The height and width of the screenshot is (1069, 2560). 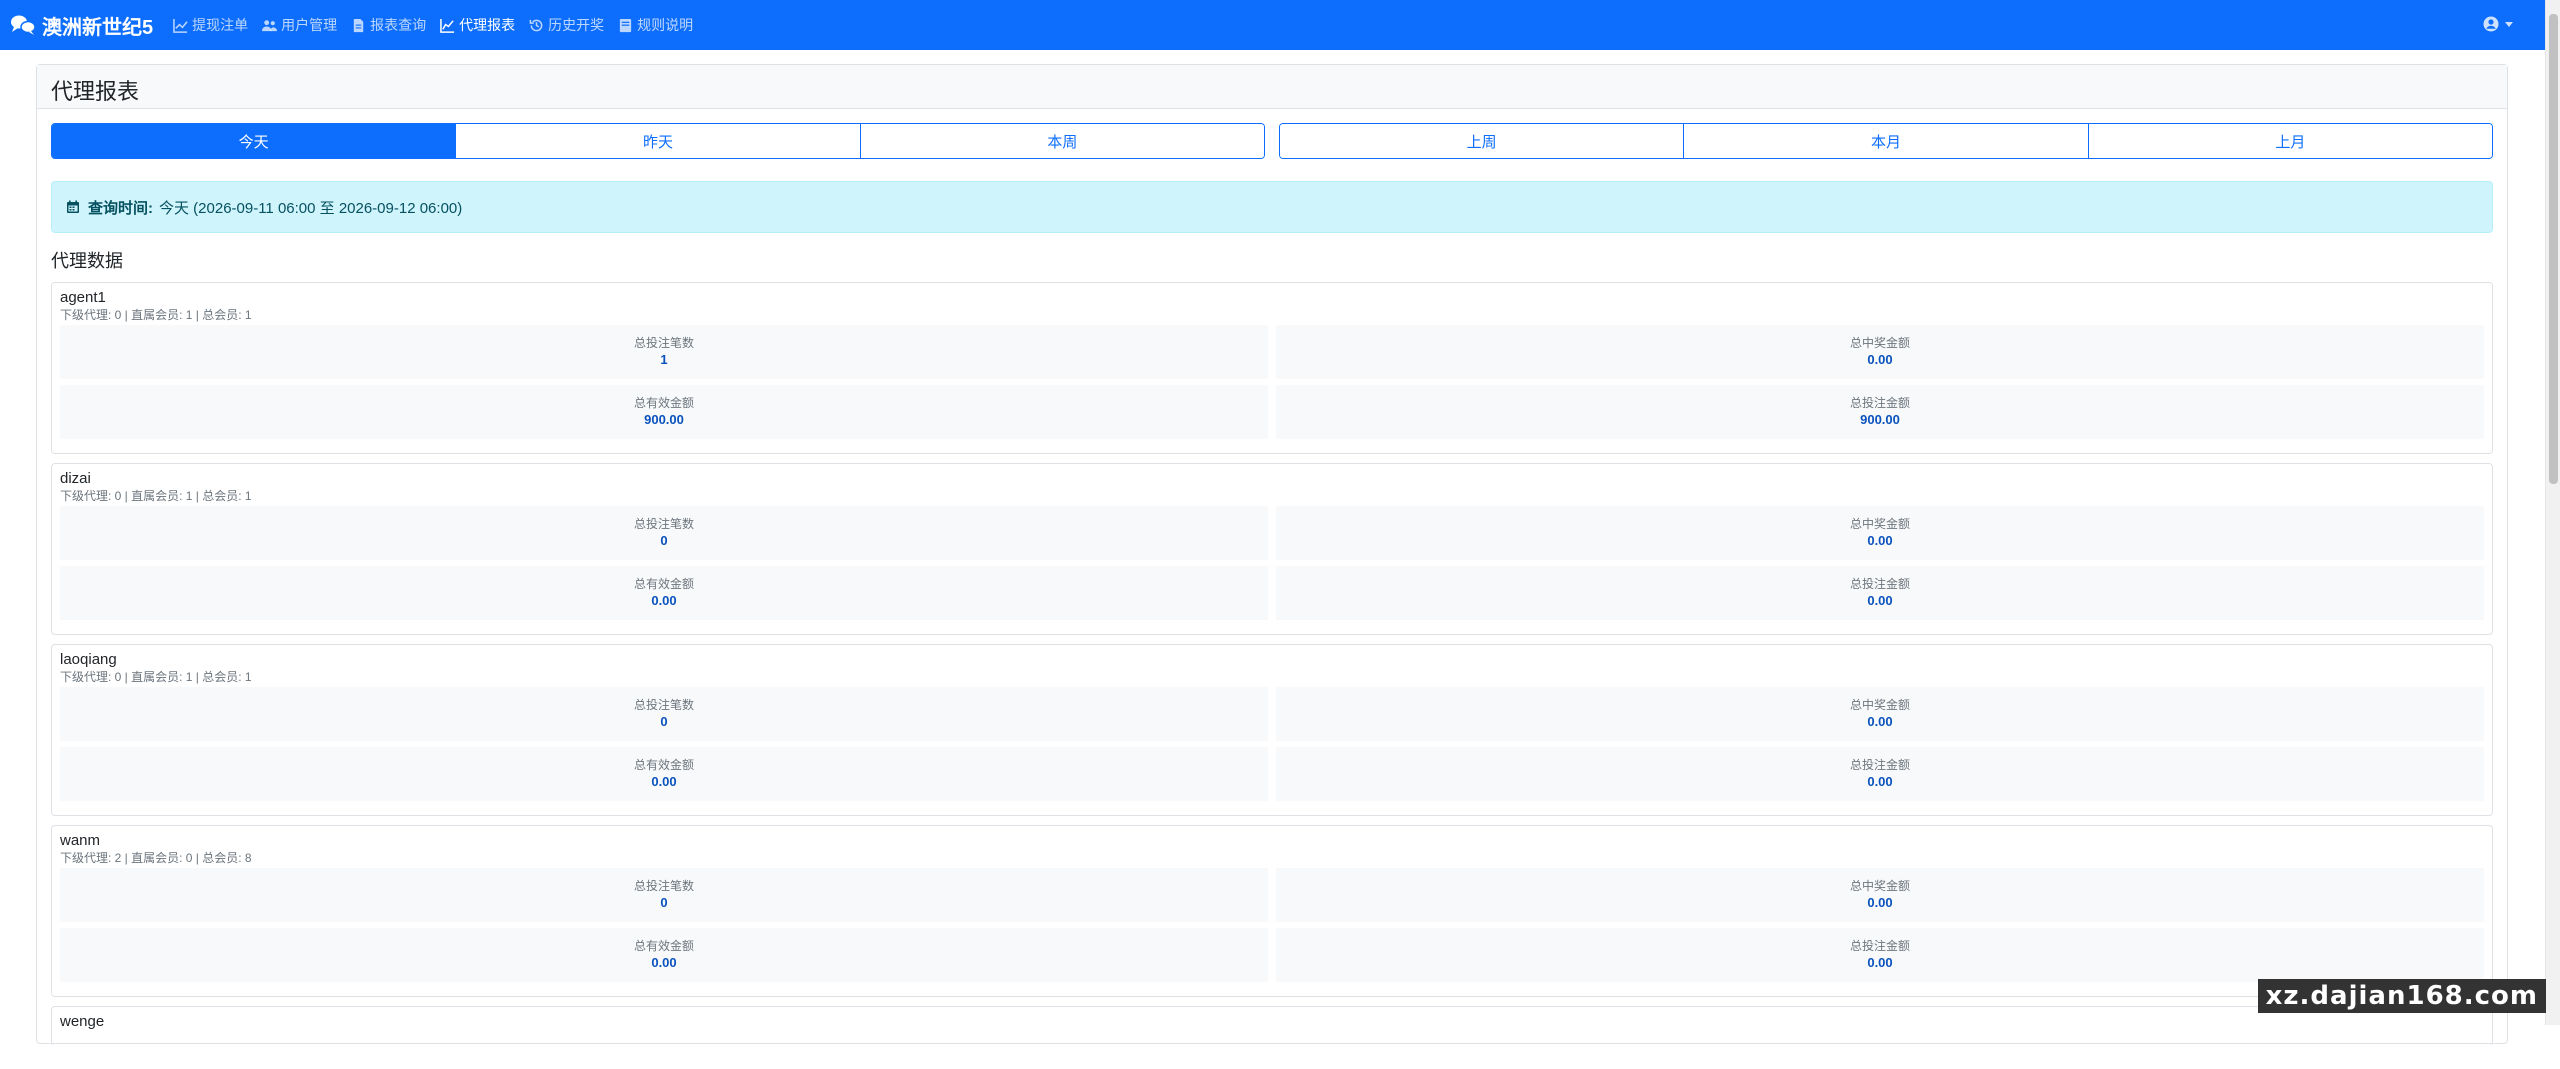 I want to click on query-time-value: 今天 (2026-09-11 06:00 至 2026-09-12 06:00), so click(x=310, y=207).